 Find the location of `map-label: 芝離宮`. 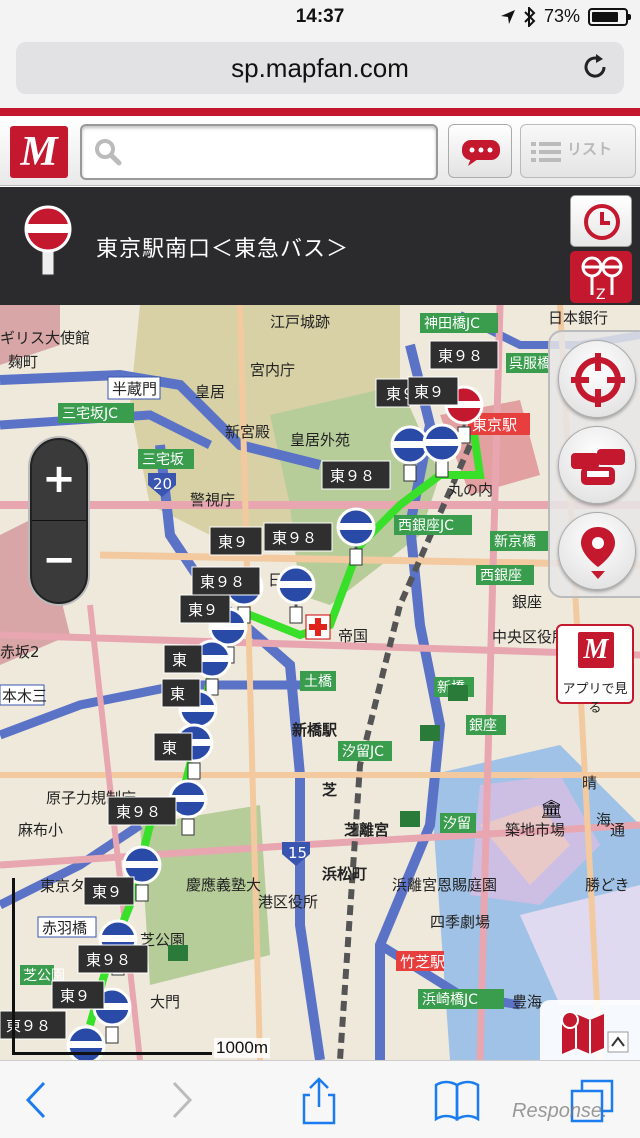

map-label: 芝離宮 is located at coordinates (366, 830).